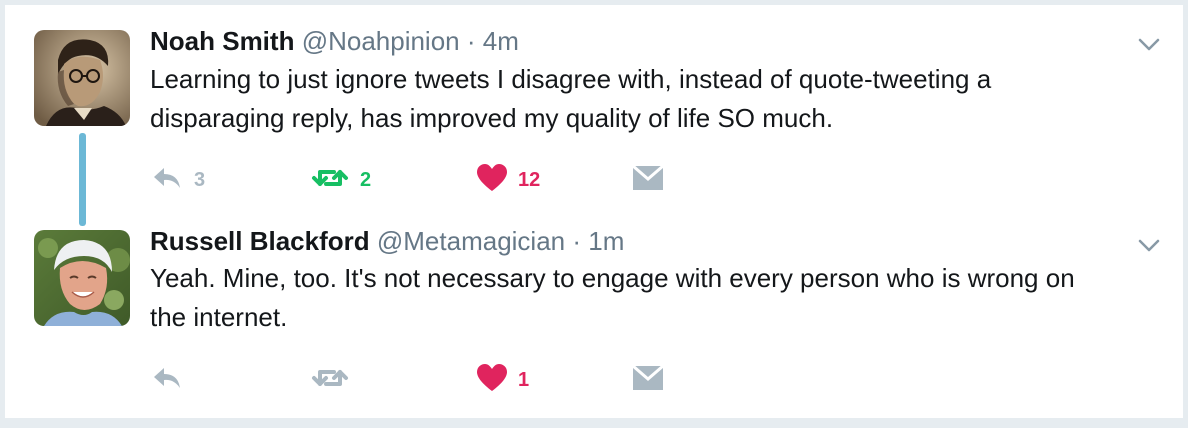 This screenshot has height=428, width=1188. I want to click on author-name: Noah Smith, so click(222, 41).